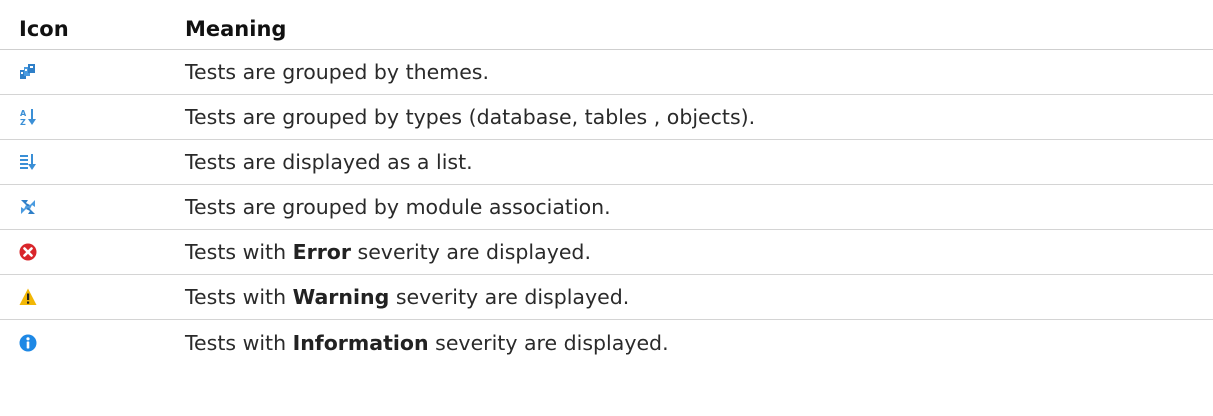 The height and width of the screenshot is (416, 1213). I want to click on table-row: Tests are grouped by module association., so click(606, 207).